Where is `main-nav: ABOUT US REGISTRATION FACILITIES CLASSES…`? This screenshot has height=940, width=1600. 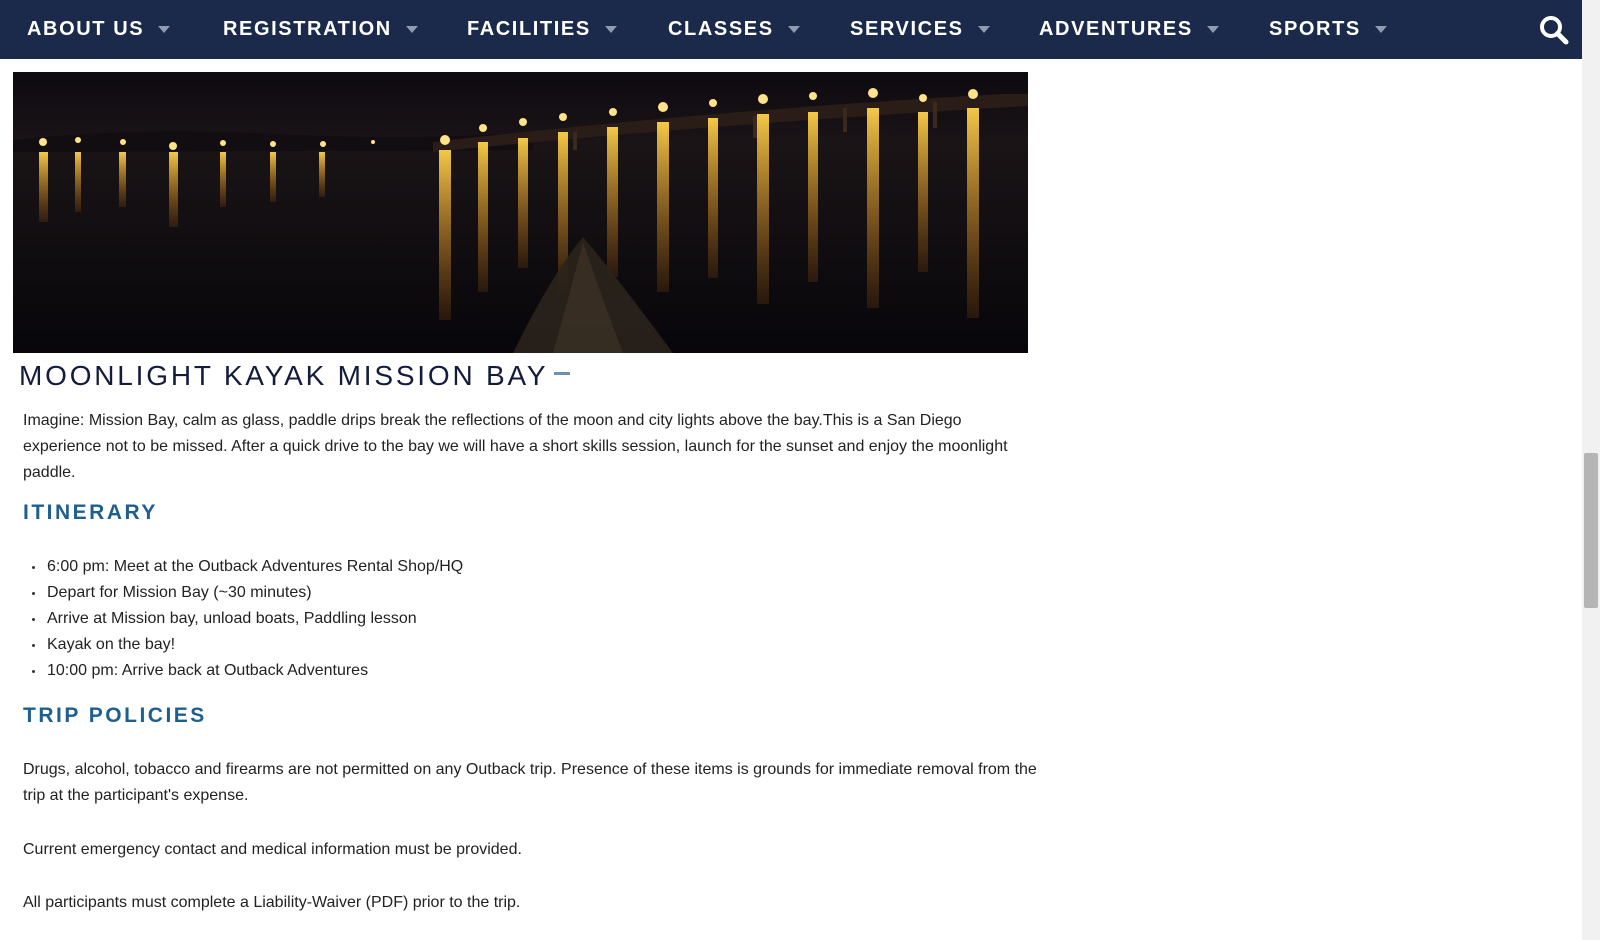 main-nav: ABOUT US REGISTRATION FACILITIES CLASSES… is located at coordinates (791, 29).